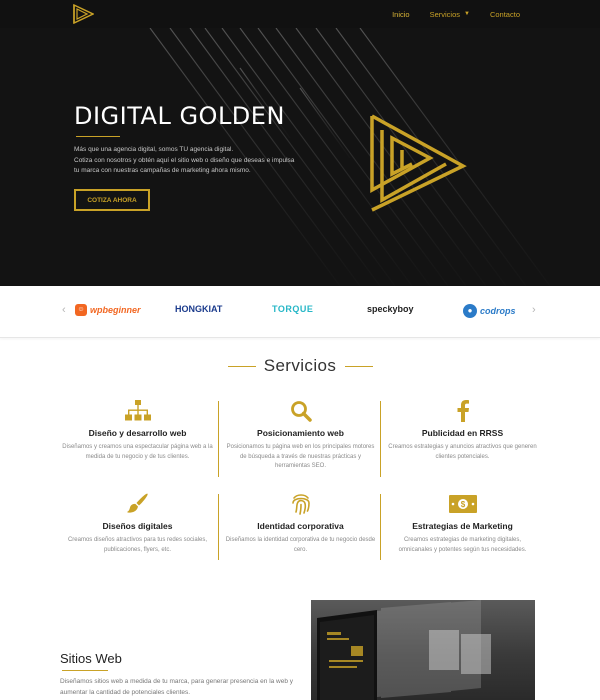 This screenshot has height=700, width=600. What do you see at coordinates (300, 504) in the screenshot?
I see `fingerprint-icon` at bounding box center [300, 504].